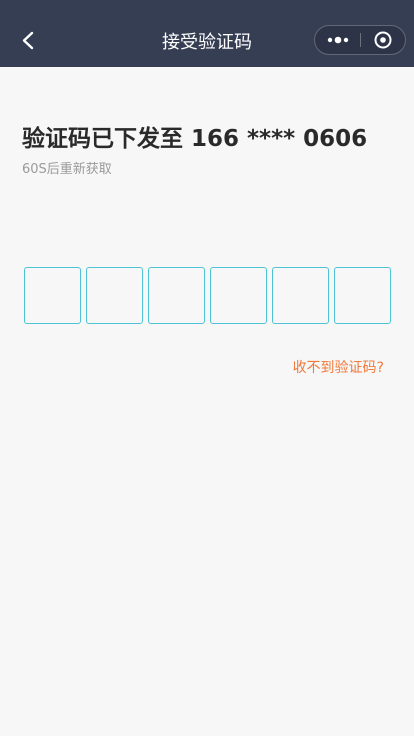  What do you see at coordinates (195, 139) in the screenshot?
I see `sent-to-phone-heading: 验证码已下发至 166 **** 0606` at bounding box center [195, 139].